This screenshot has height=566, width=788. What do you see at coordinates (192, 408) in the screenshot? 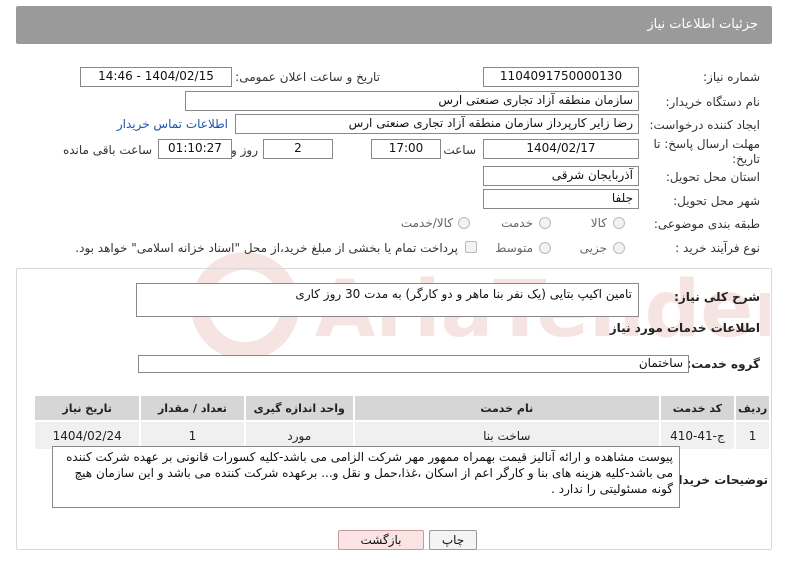
I see `col-quantity: تعداد / مقدار` at bounding box center [192, 408].